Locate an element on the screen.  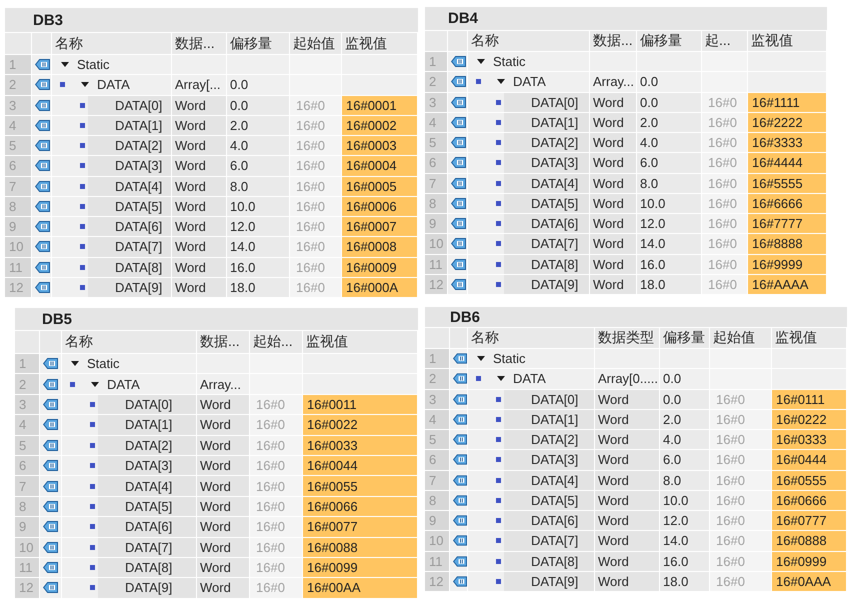
monitor-value-cell: 16#0055 is located at coordinates (360, 486).